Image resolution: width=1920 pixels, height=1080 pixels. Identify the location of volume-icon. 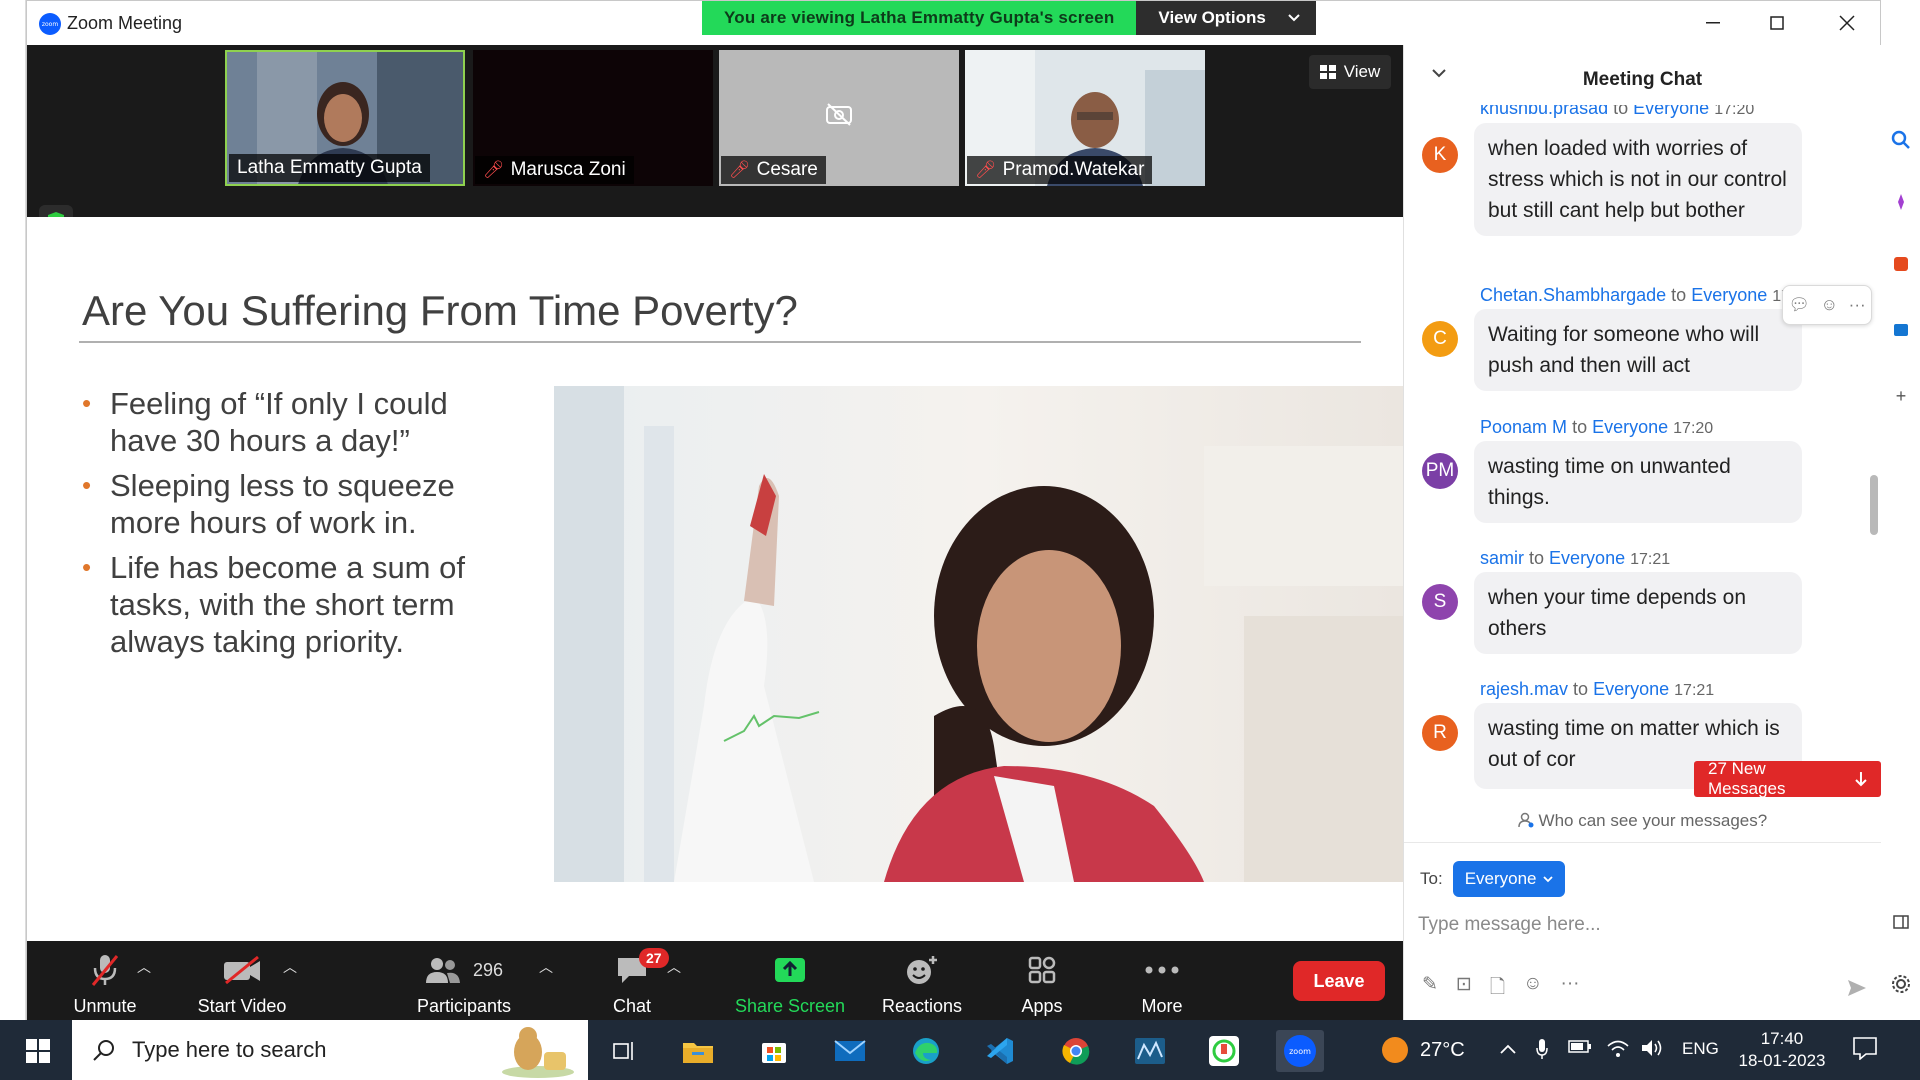
(1652, 1050).